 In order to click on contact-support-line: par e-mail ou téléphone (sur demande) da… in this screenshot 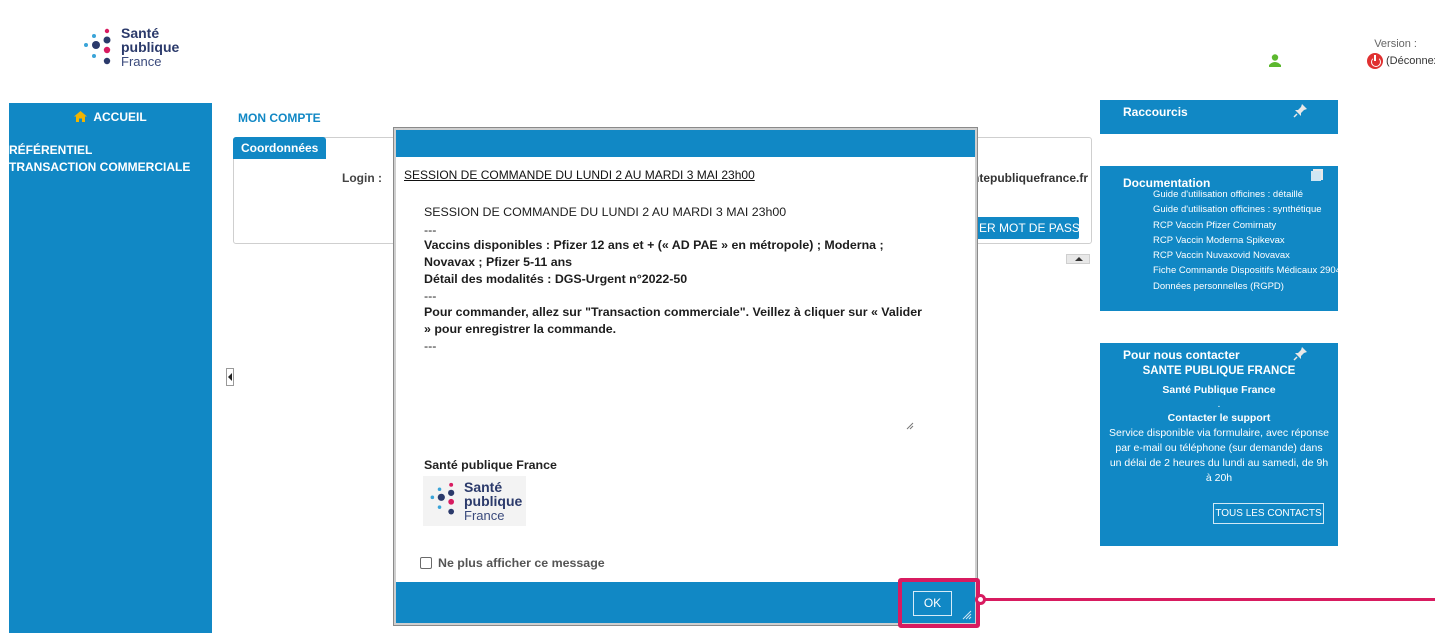, I will do `click(1219, 448)`.